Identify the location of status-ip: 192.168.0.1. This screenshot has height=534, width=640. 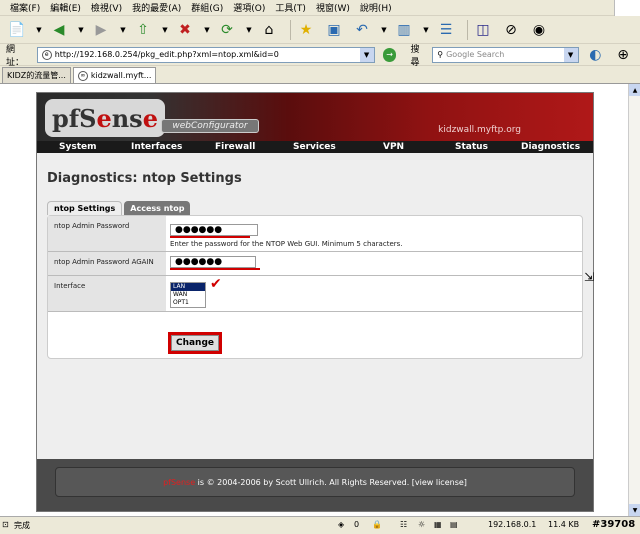
(512, 524).